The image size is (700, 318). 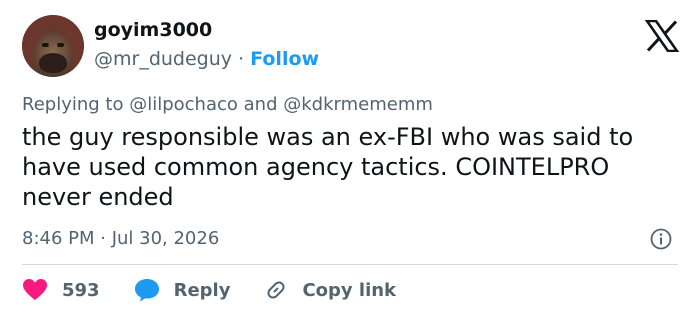 I want to click on copy-link-button: Copy link, so click(x=330, y=290).